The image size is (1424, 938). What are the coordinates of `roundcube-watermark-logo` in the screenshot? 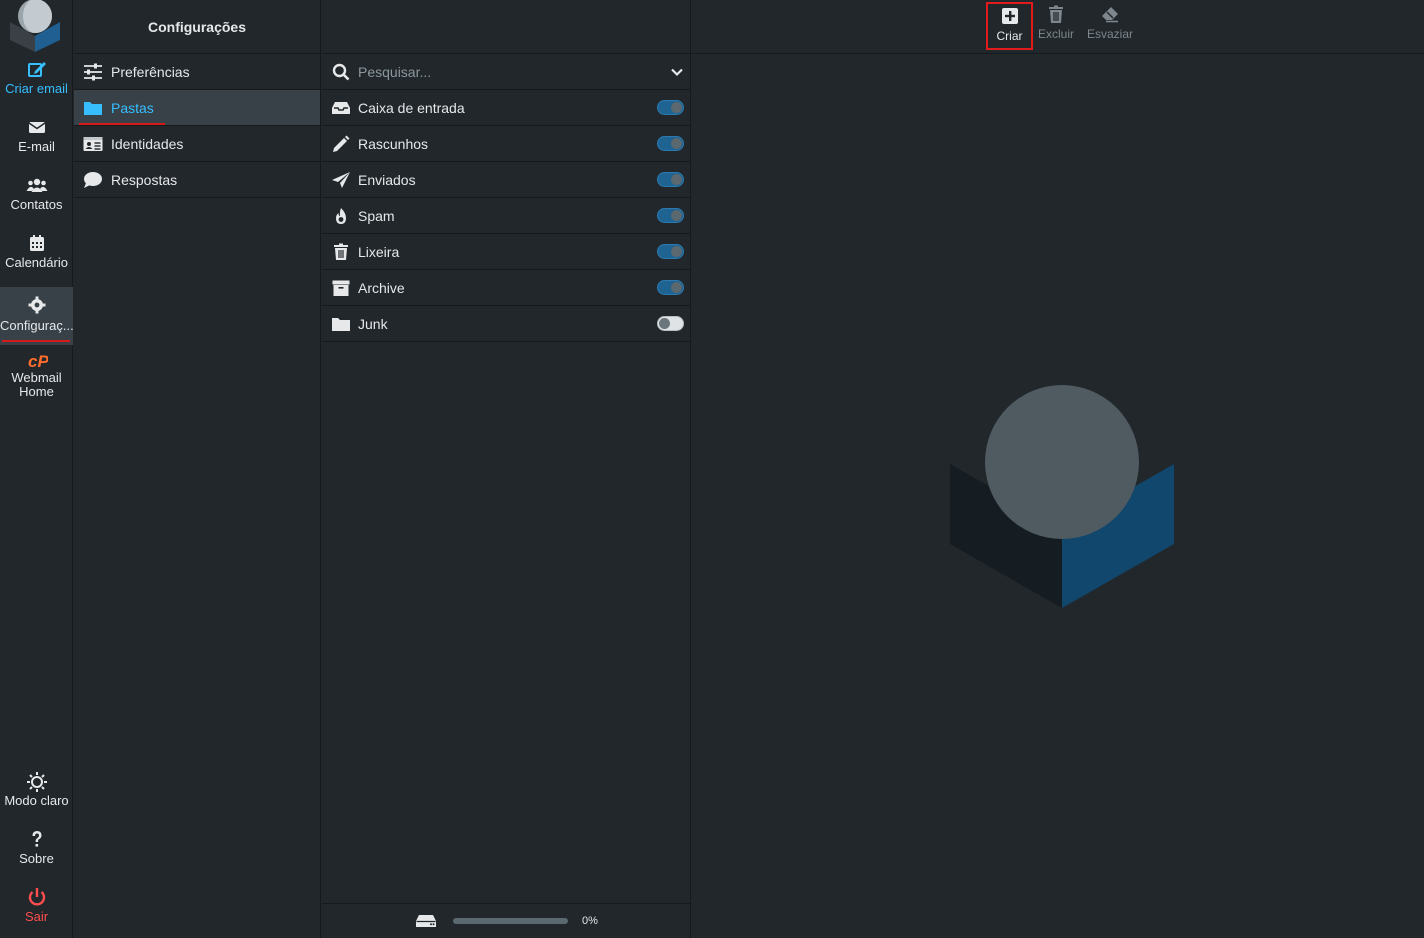 It's located at (1062, 496).